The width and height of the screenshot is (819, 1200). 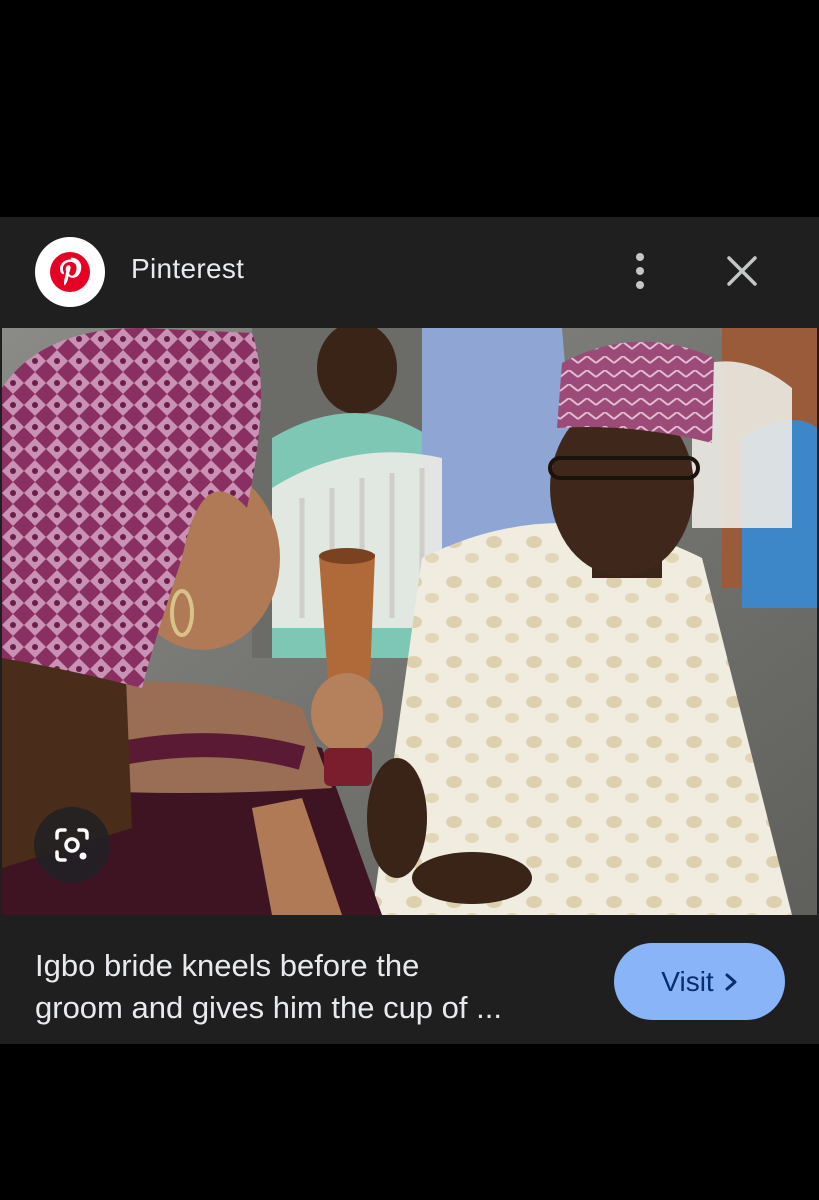 I want to click on google-lens-icon, so click(x=72, y=845).